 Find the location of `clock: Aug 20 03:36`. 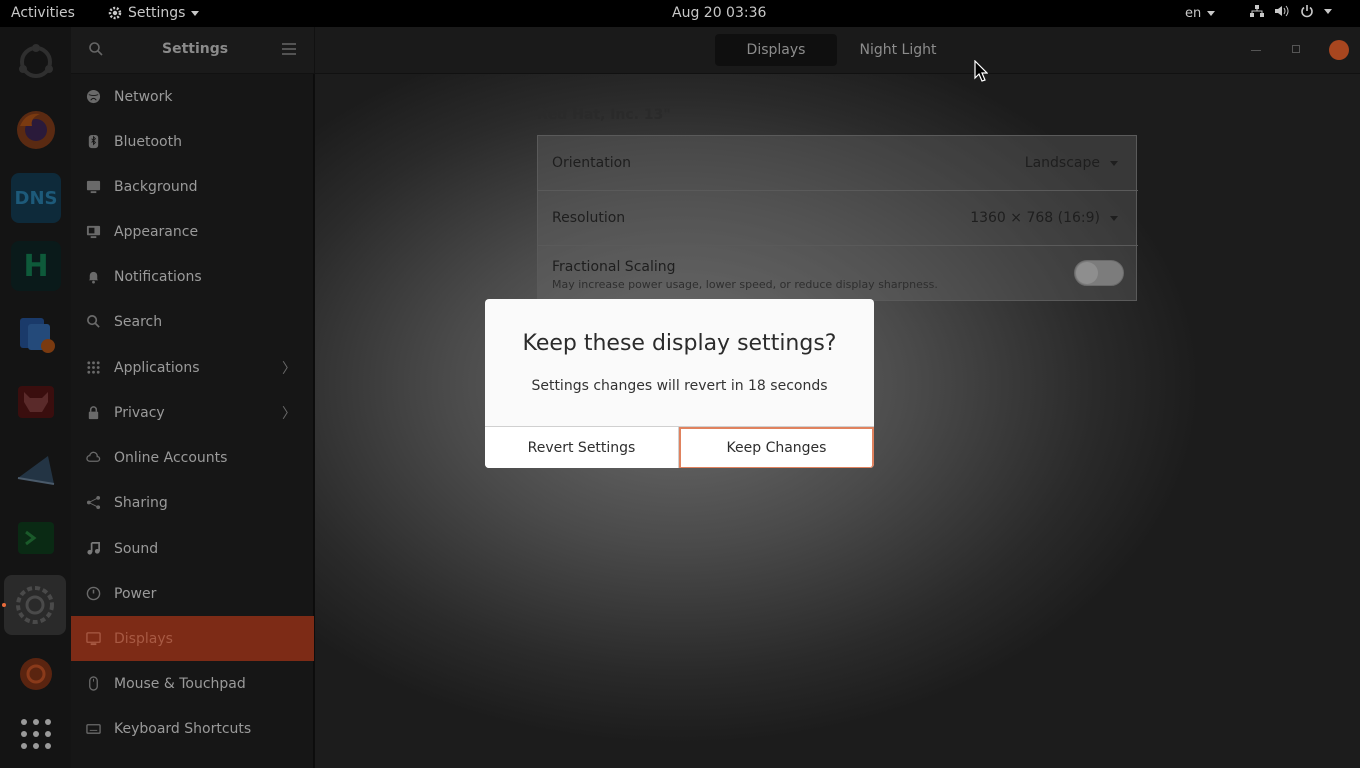

clock: Aug 20 03:36 is located at coordinates (719, 13).